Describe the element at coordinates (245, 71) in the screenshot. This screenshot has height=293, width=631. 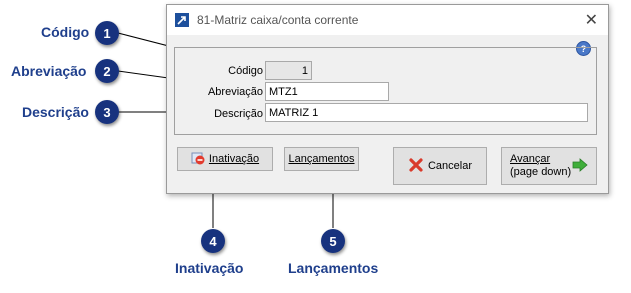
I see `codigo-label: Código` at that location.